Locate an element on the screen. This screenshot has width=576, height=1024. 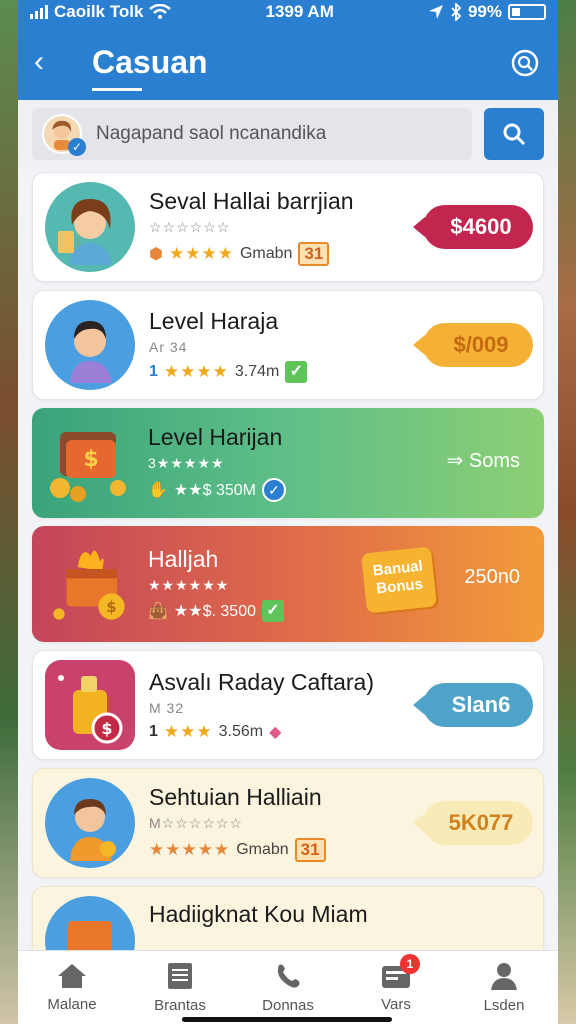
signal-icon is located at coordinates (39, 12).